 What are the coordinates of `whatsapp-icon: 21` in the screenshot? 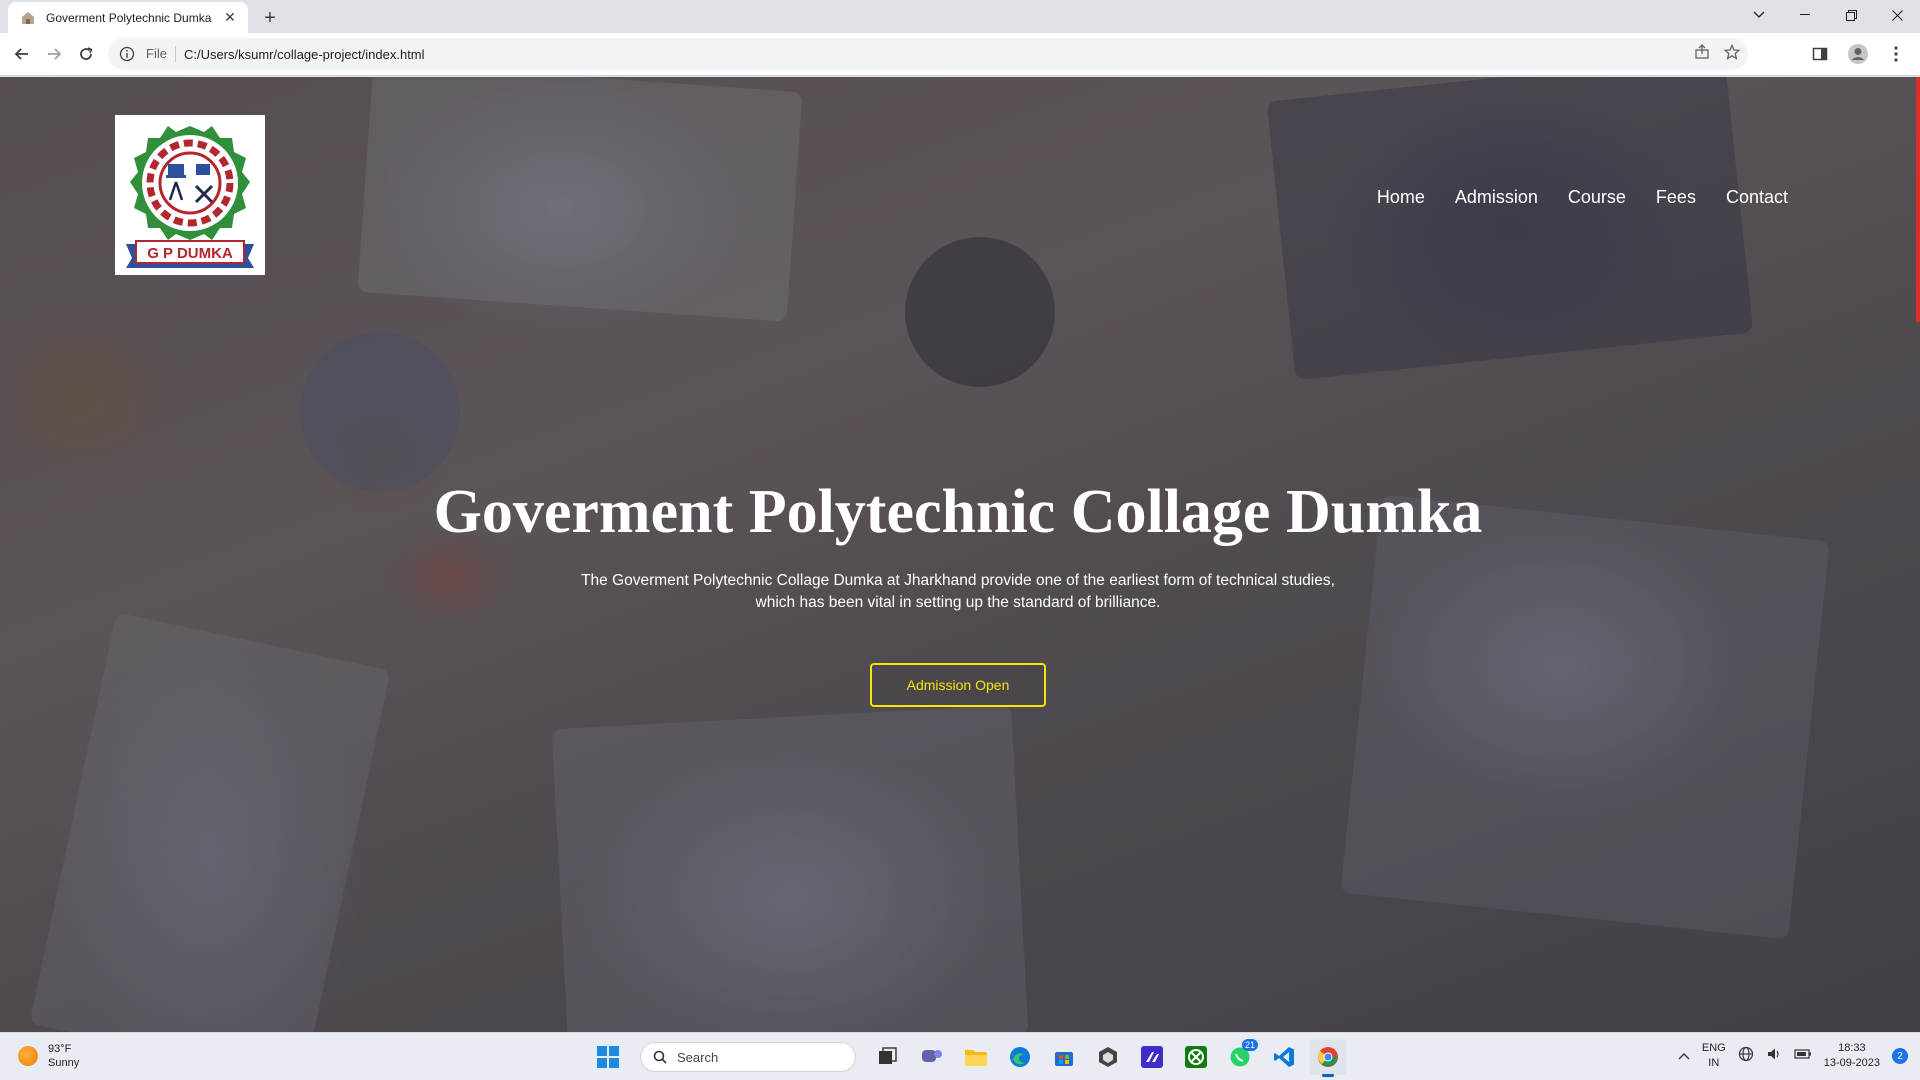 It's located at (1240, 1057).